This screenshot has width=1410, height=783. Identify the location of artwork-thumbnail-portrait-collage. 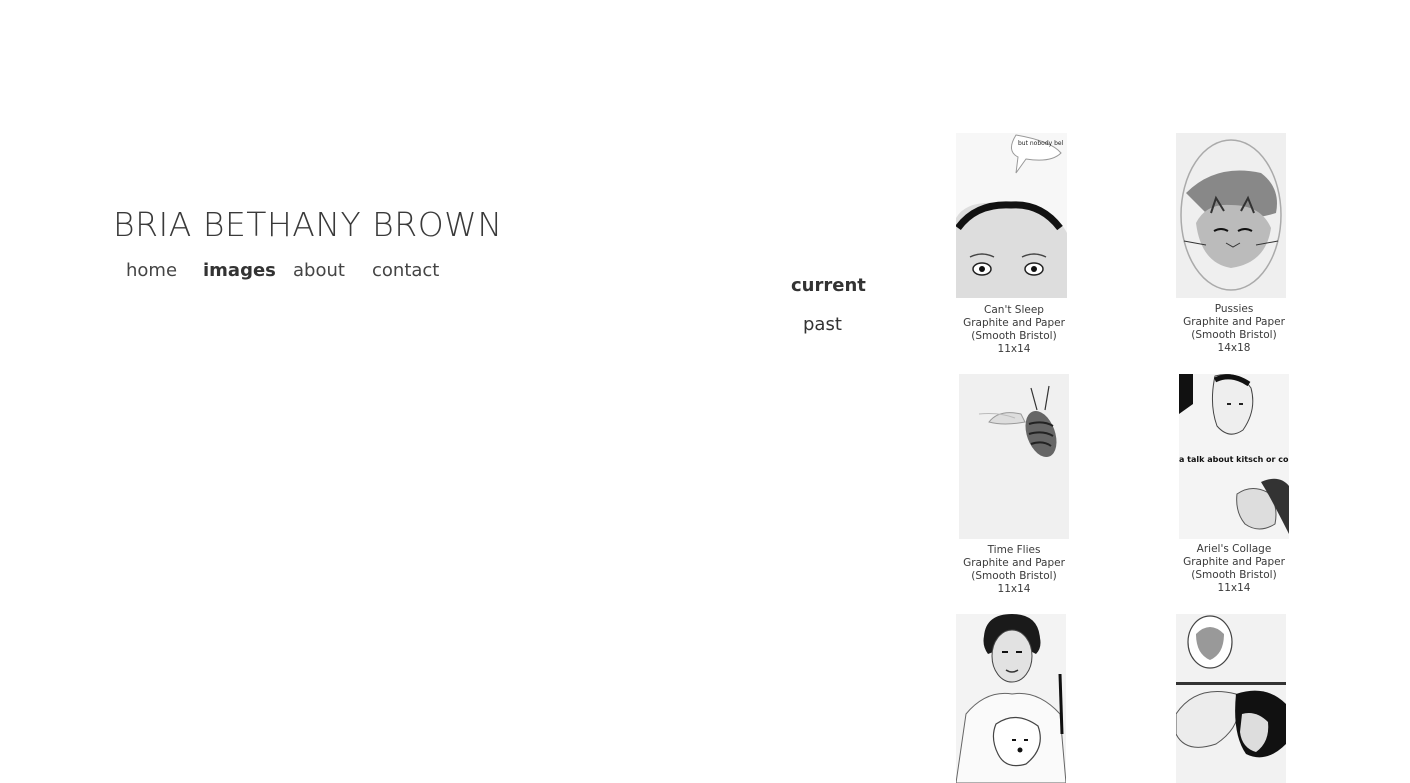
(1231, 698).